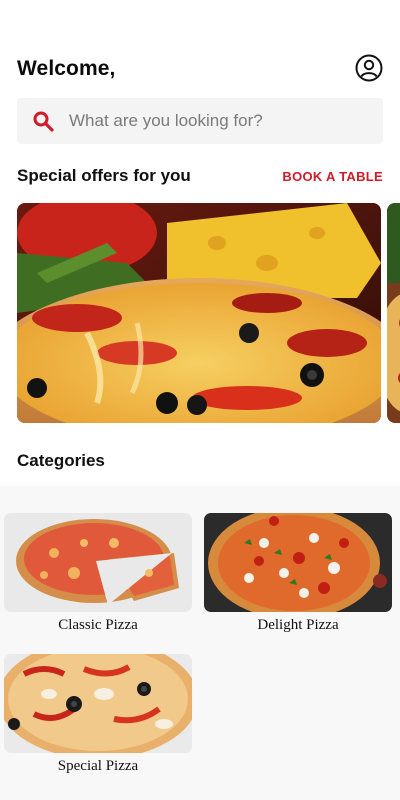  I want to click on header: Welcome,, so click(200, 70).